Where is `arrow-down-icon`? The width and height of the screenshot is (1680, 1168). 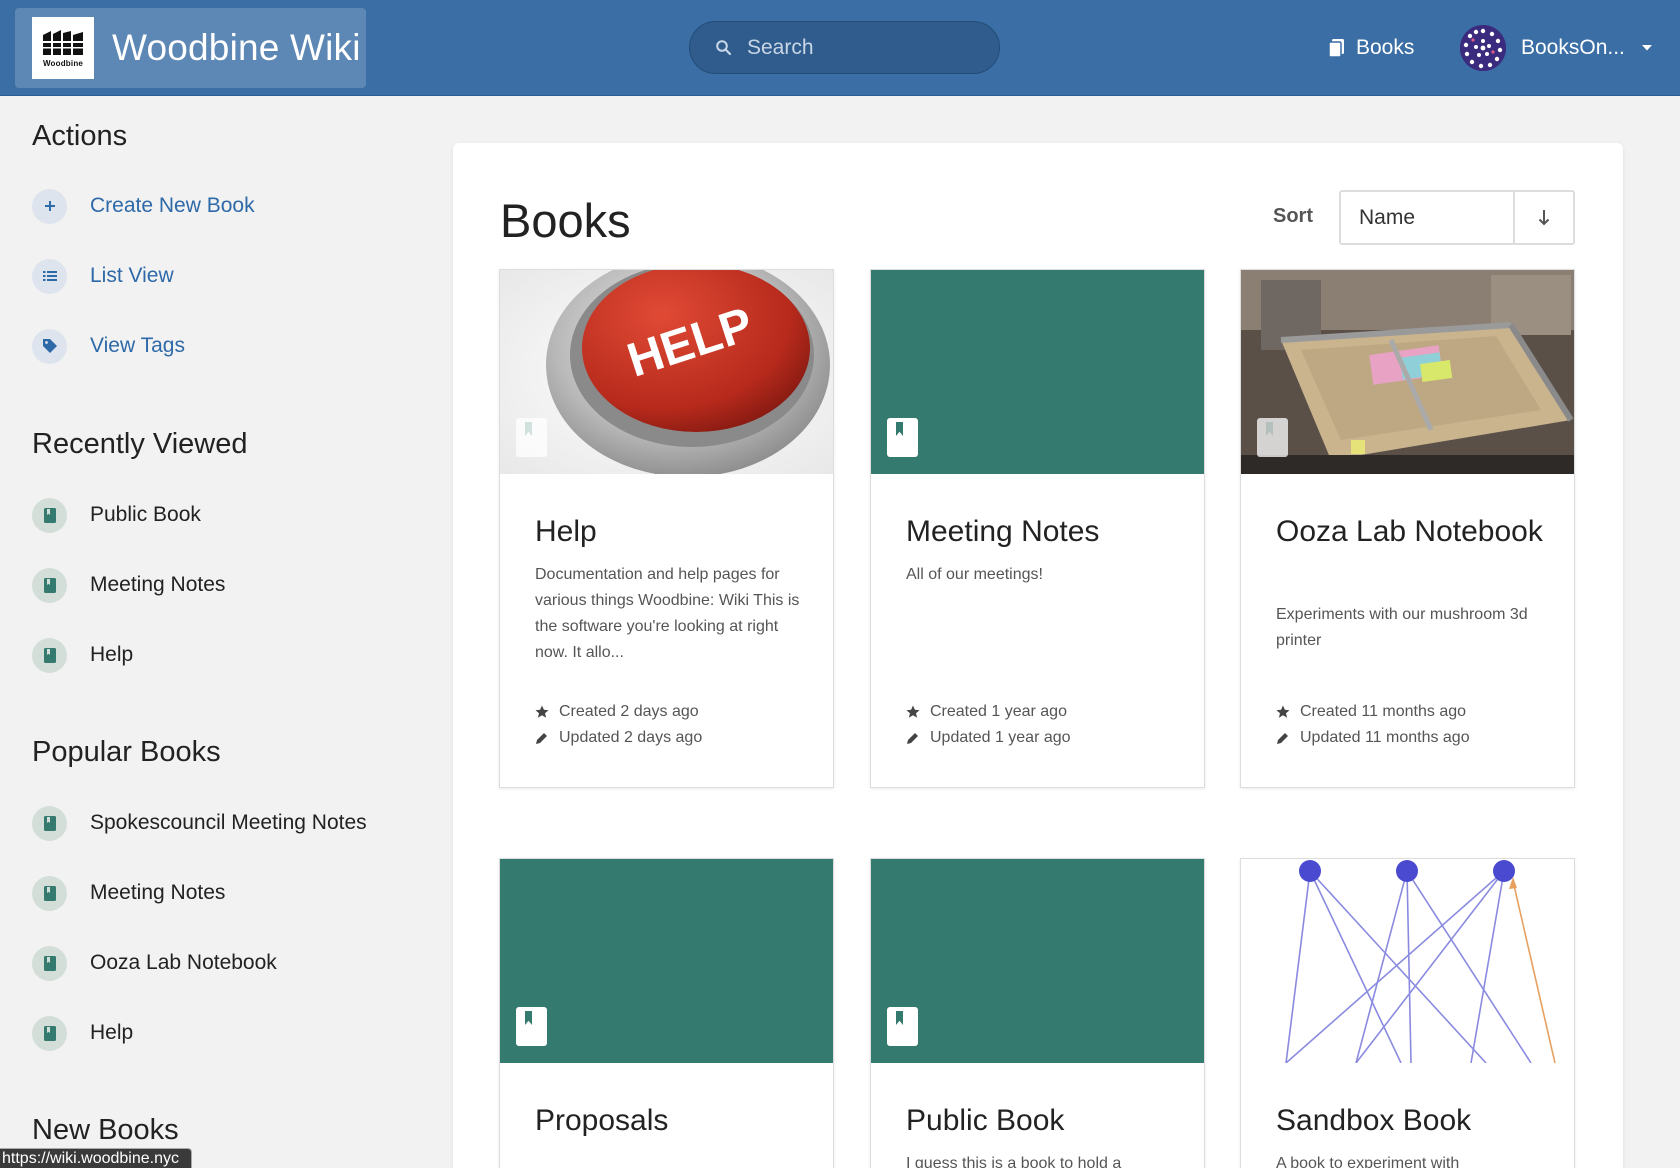
arrow-down-icon is located at coordinates (1544, 217).